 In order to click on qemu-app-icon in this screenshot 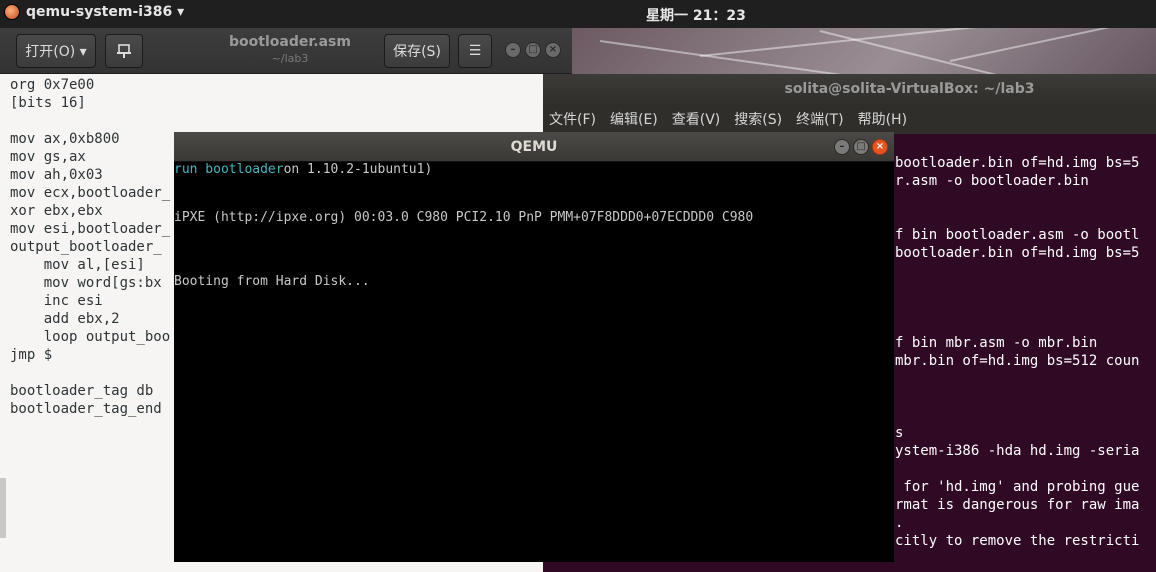, I will do `click(12, 12)`.